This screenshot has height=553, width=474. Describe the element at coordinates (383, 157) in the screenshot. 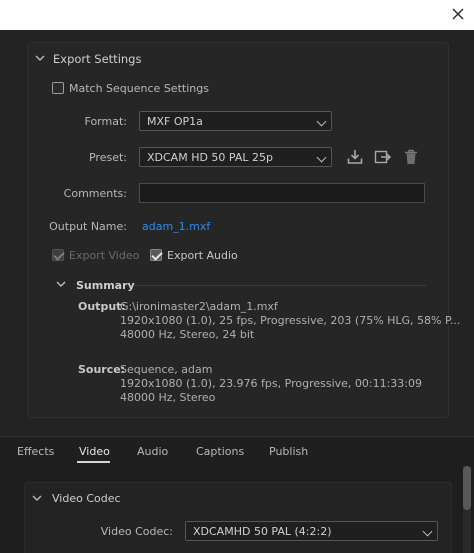

I see `import-preset-icon` at that location.